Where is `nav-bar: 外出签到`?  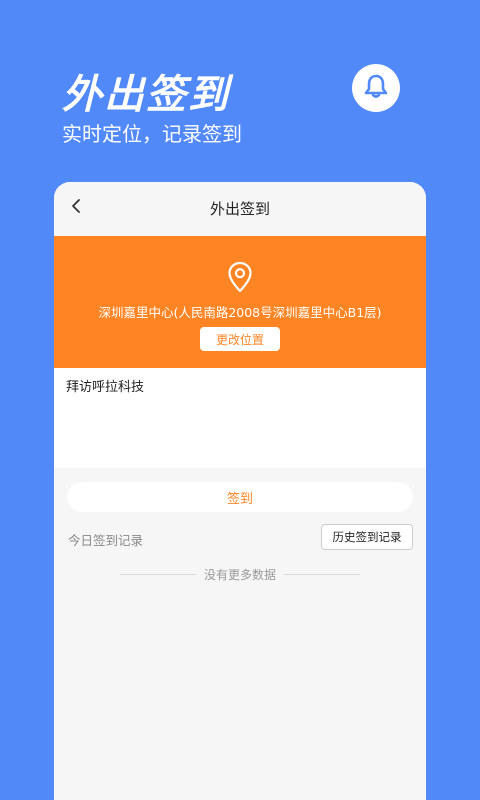
nav-bar: 外出签到 is located at coordinates (240, 209).